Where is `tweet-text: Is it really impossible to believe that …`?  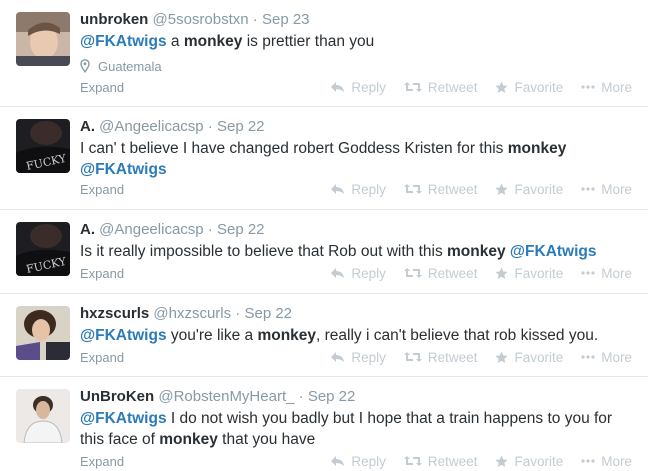 tweet-text: Is it really impossible to believe that … is located at coordinates (359, 251).